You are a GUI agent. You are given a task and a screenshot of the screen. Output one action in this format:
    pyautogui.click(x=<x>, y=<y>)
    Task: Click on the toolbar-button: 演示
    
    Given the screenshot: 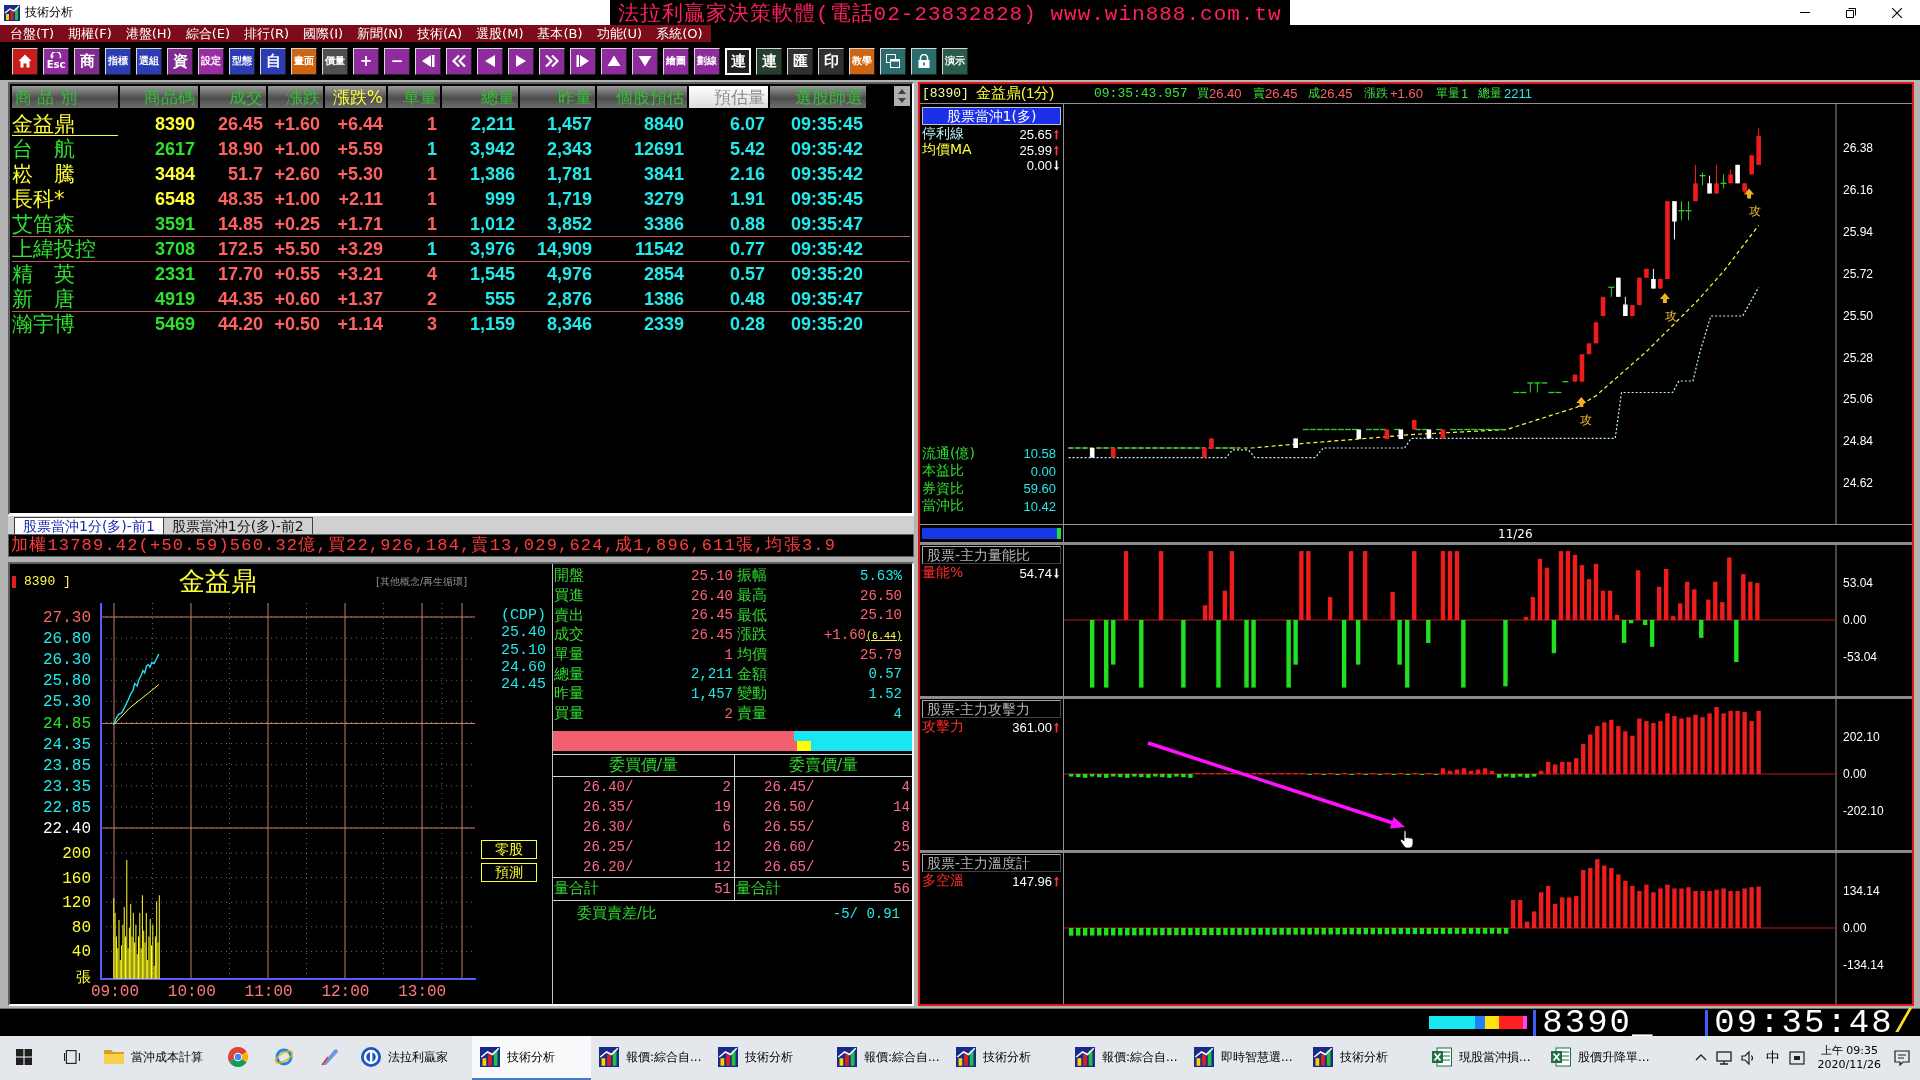 What is the action you would take?
    pyautogui.click(x=955, y=61)
    